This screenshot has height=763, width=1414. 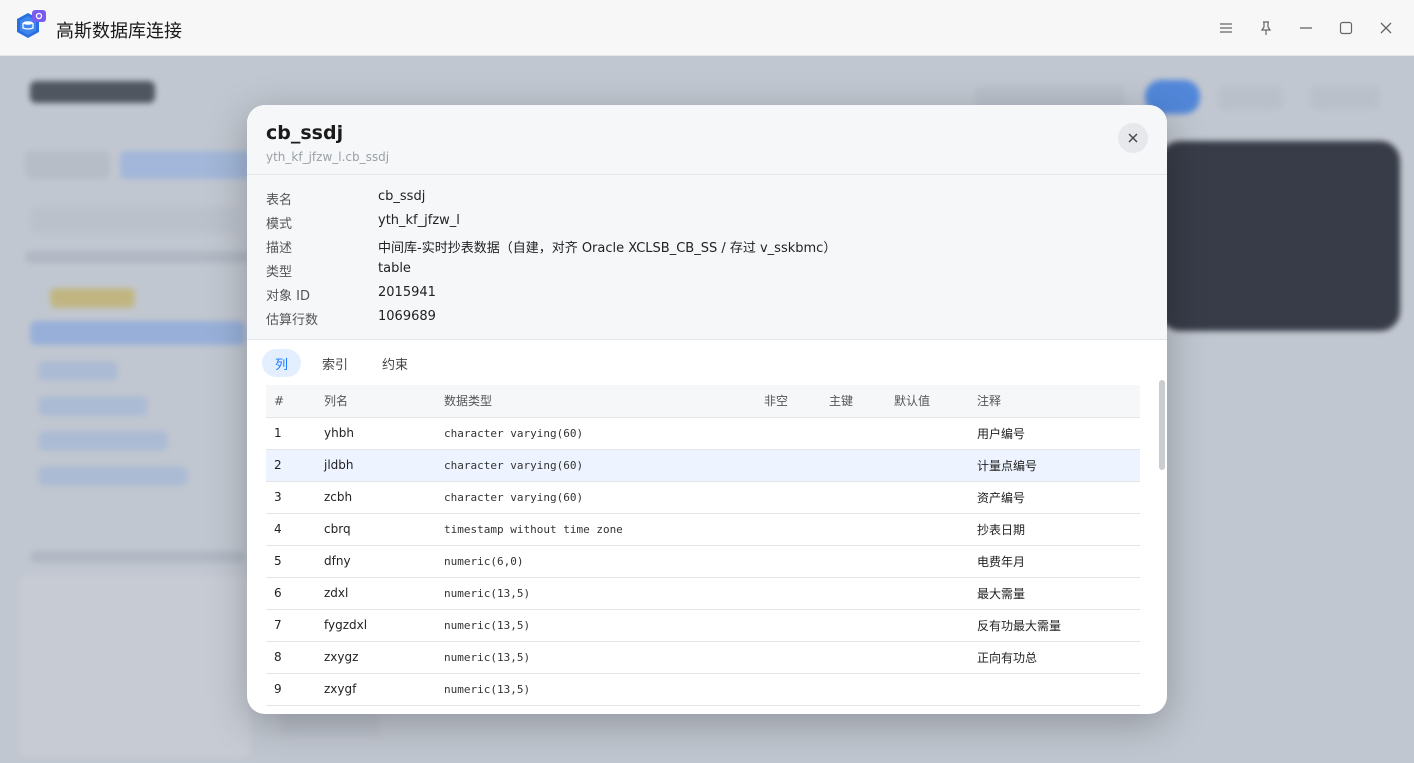 What do you see at coordinates (376, 433) in the screenshot?
I see `cell-column-name: yhbh` at bounding box center [376, 433].